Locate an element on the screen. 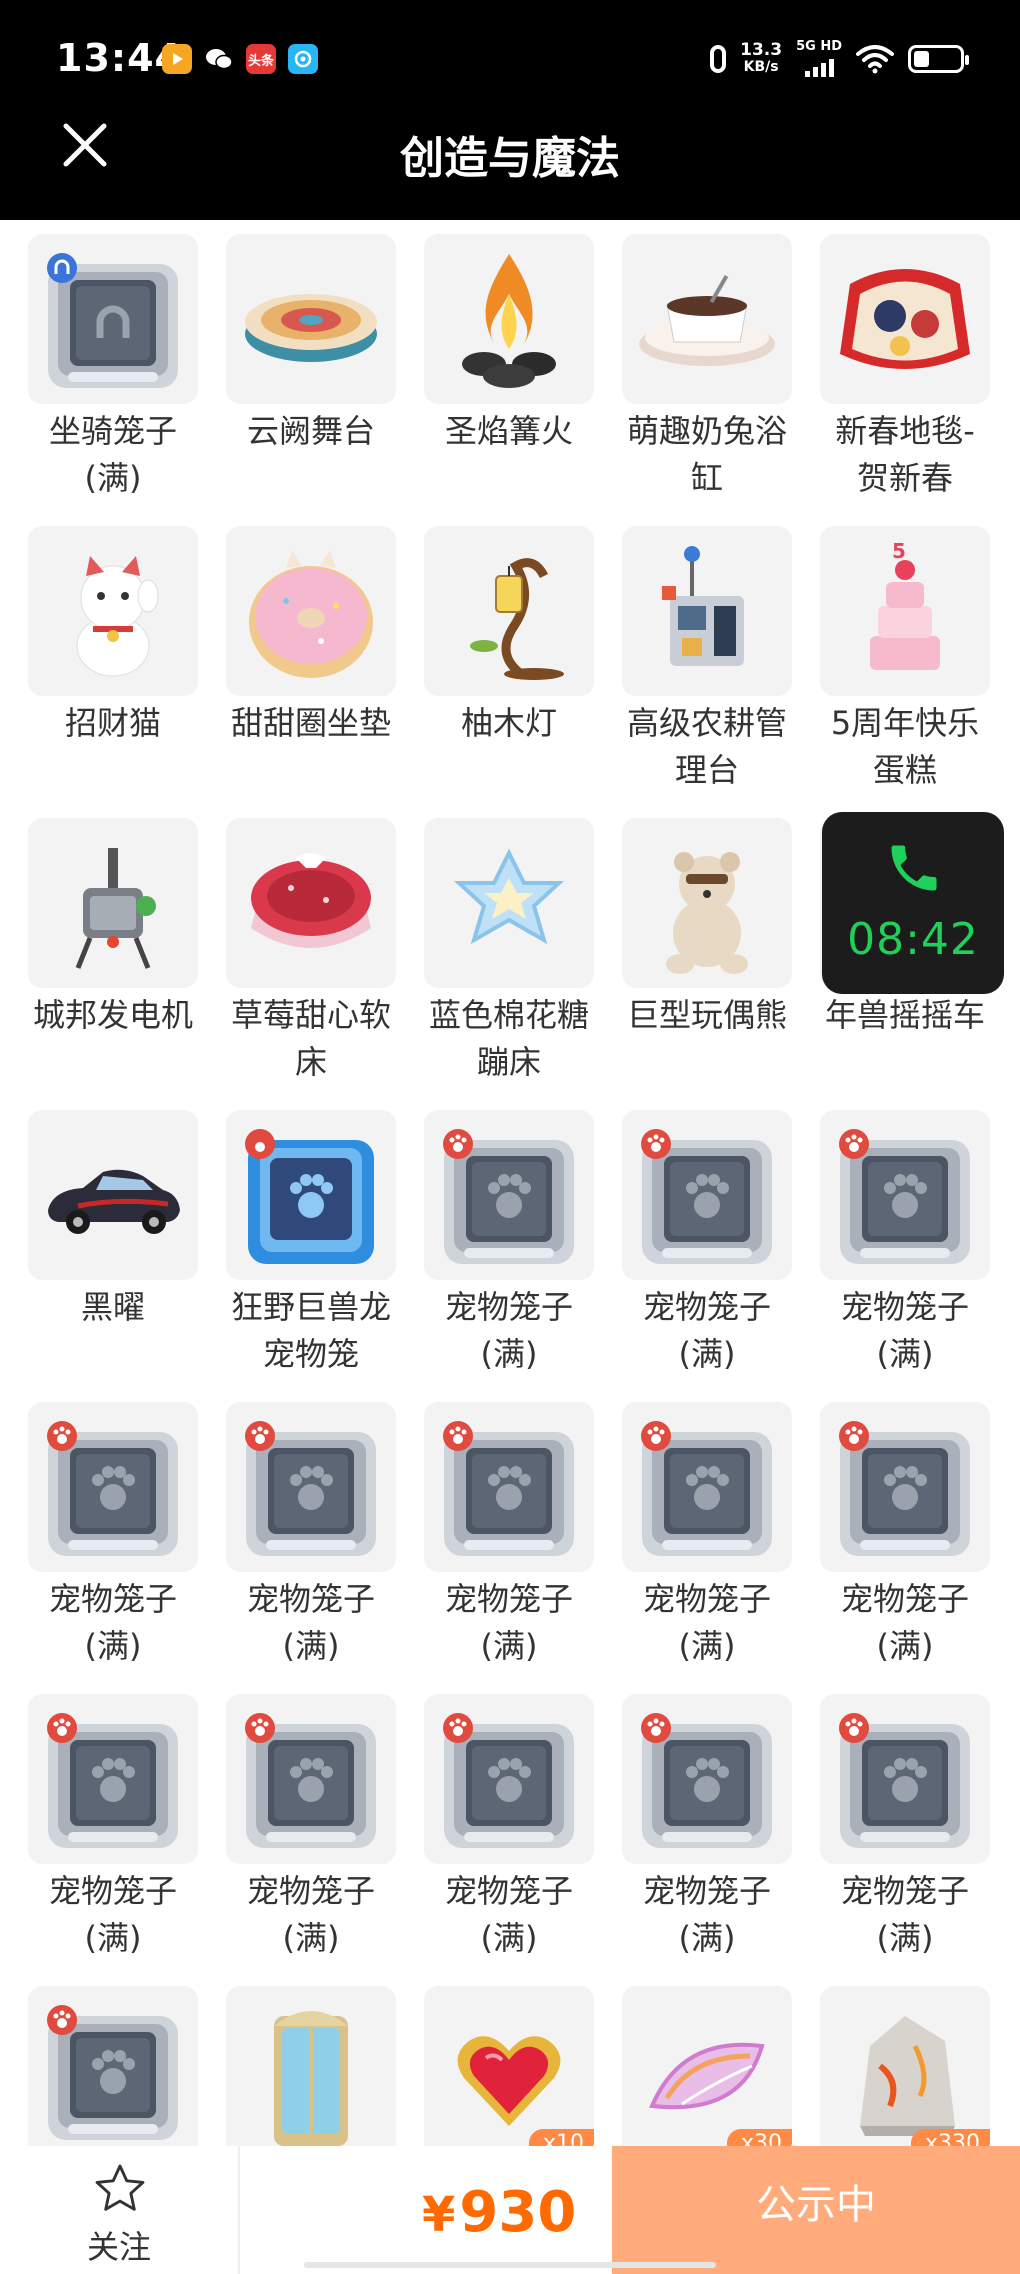 The width and height of the screenshot is (1020, 2274). item-name: 5周年快乐 蛋糕 is located at coordinates (905, 746).